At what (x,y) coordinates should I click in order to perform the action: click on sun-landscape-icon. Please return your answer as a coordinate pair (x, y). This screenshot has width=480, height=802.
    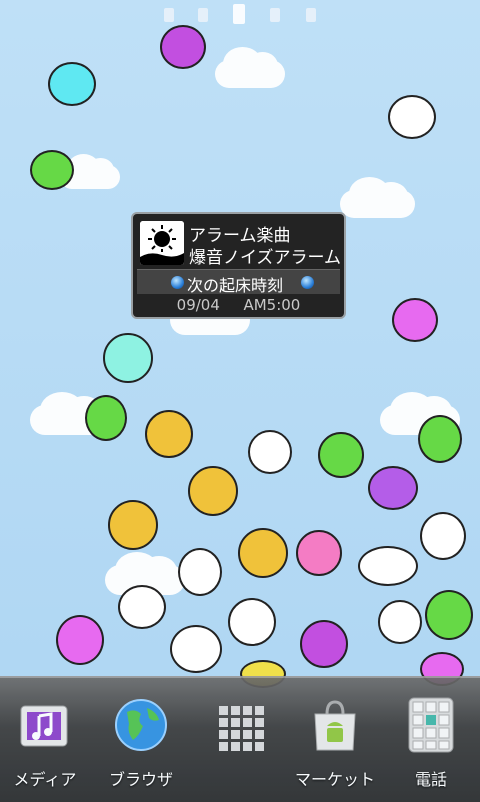
    Looking at the image, I should click on (162, 243).